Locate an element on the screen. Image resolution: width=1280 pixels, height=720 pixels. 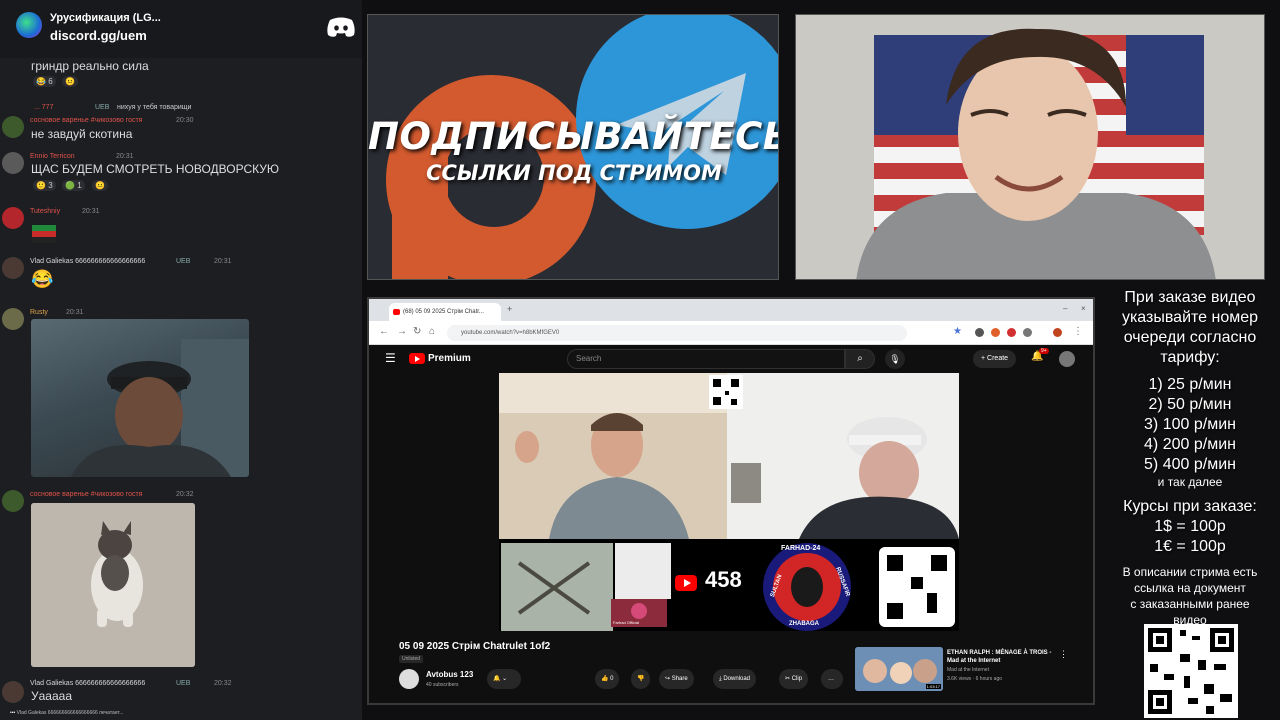
like-button: 👍 0 is located at coordinates (607, 679).